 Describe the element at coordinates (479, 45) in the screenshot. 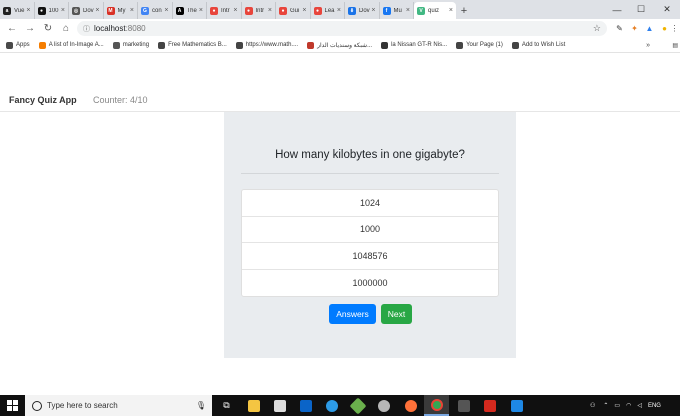

I see `bookmark-item: Your Page (1)` at that location.